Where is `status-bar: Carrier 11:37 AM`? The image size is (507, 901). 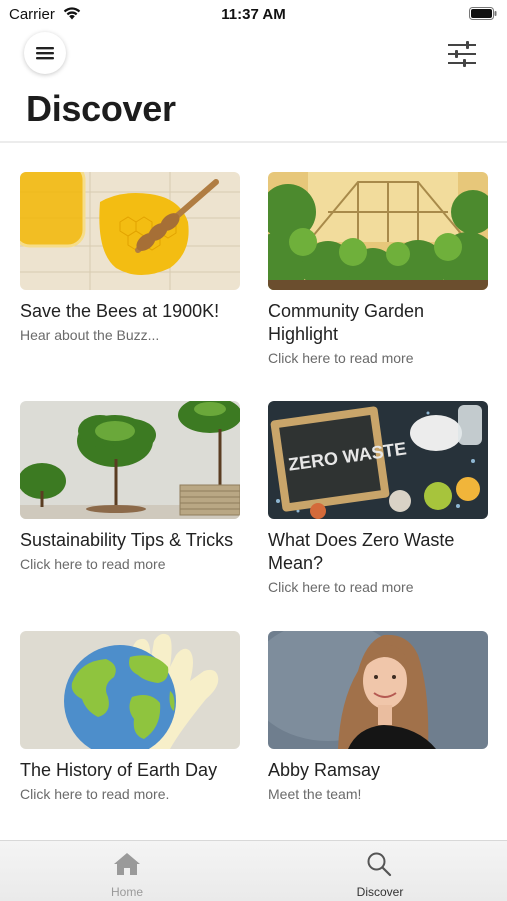 status-bar: Carrier 11:37 AM is located at coordinates (253, 14).